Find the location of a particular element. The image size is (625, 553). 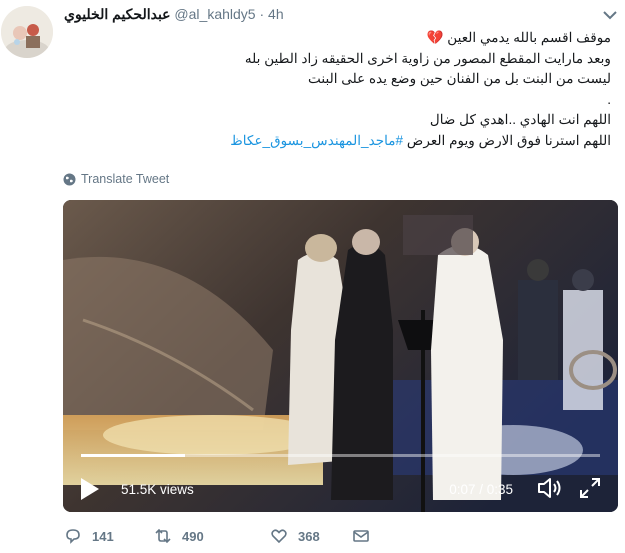

tweet-actions: 141 490 368 is located at coordinates (217, 536).